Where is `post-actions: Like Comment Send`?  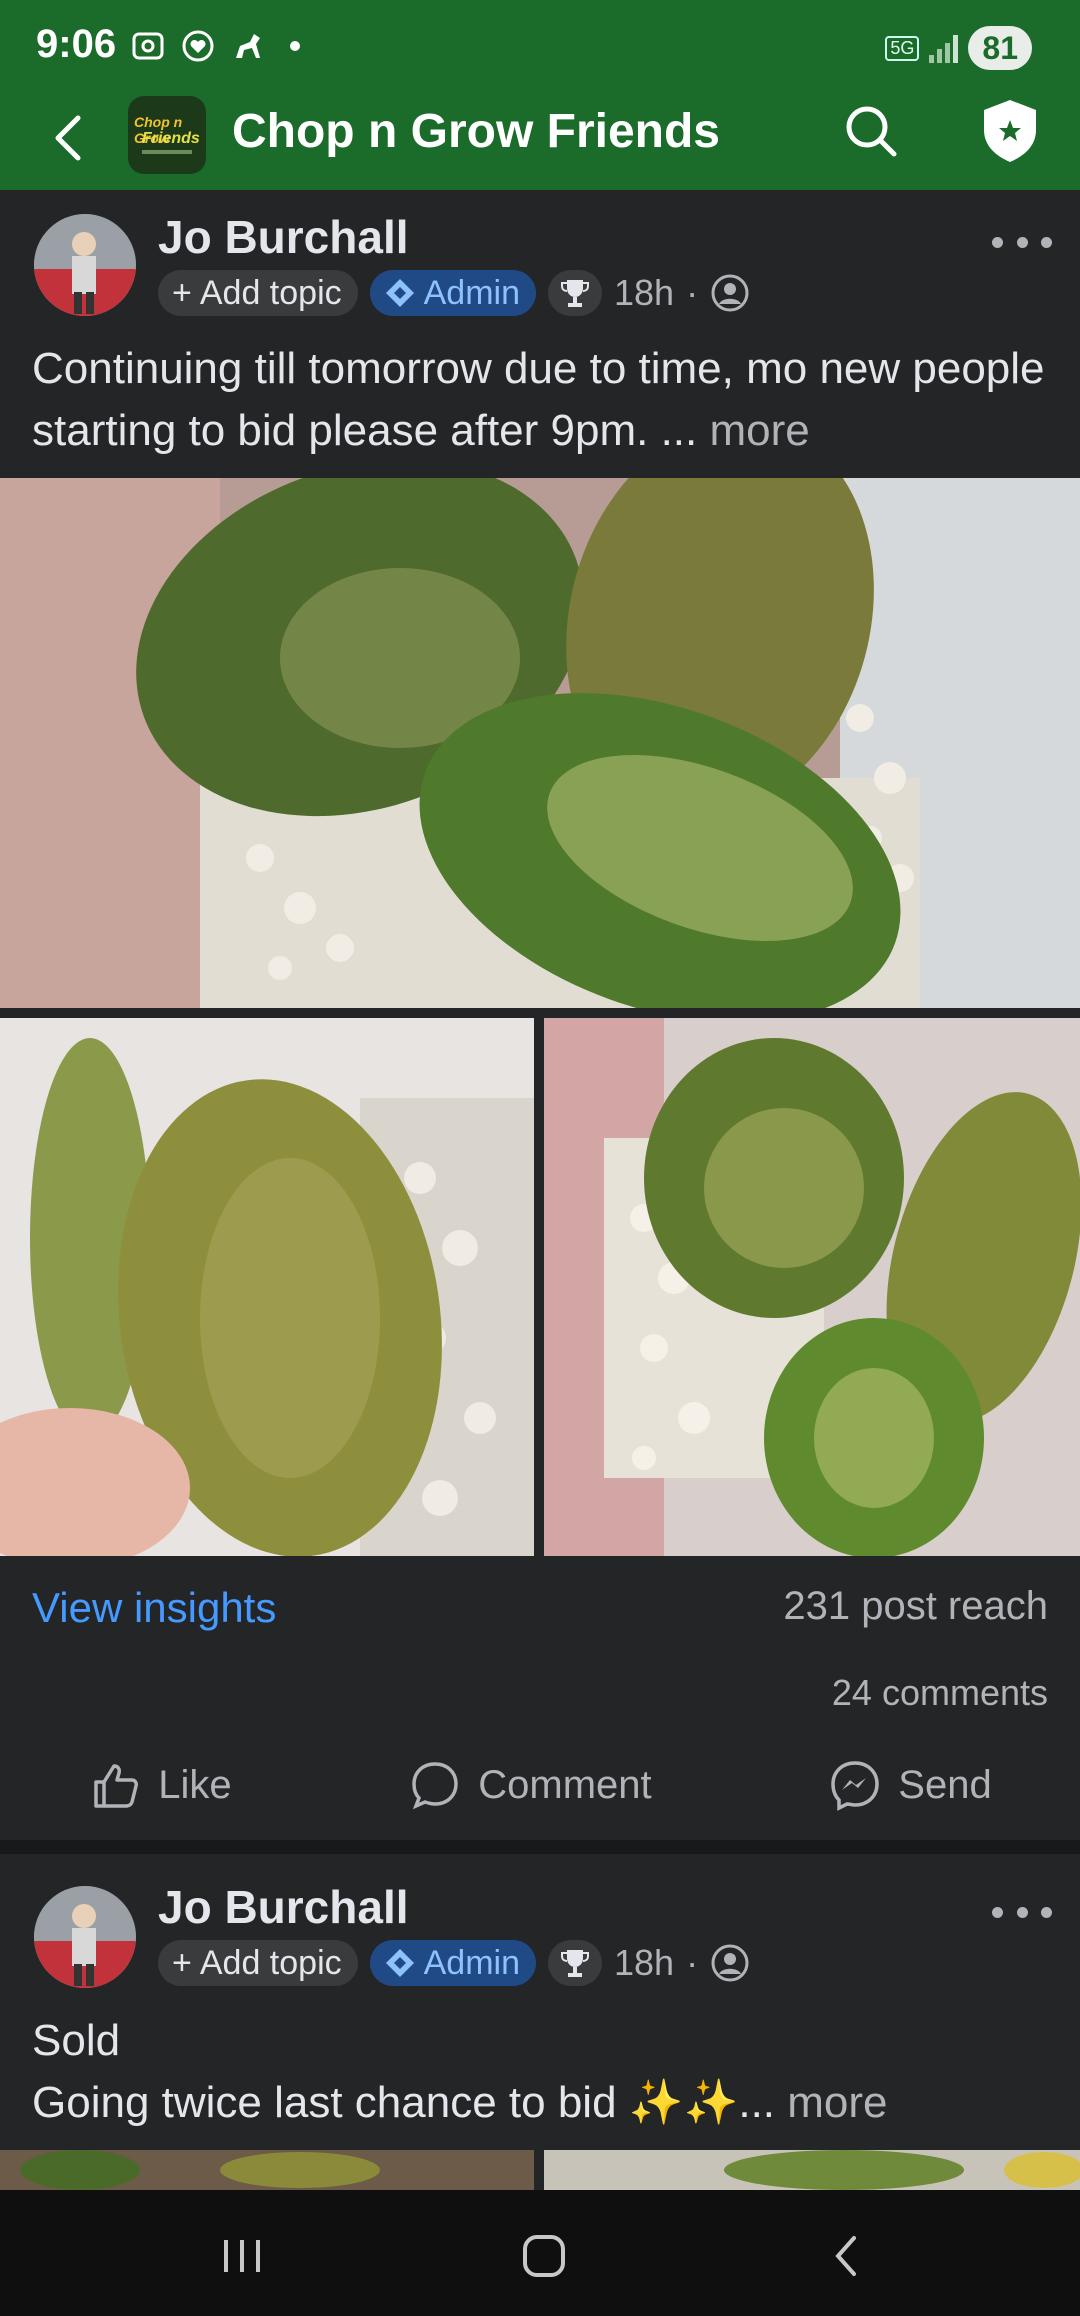 post-actions: Like Comment Send is located at coordinates (540, 1785).